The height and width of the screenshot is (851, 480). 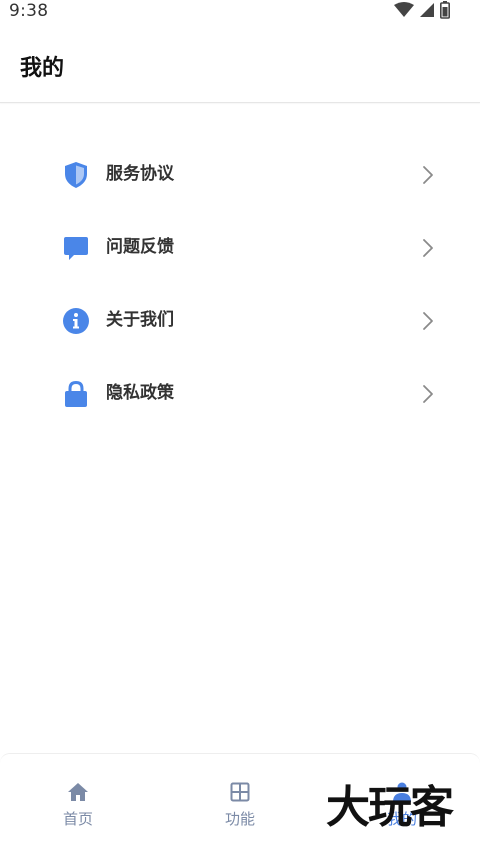 I want to click on menu-item-label: 服务协议, so click(x=140, y=174).